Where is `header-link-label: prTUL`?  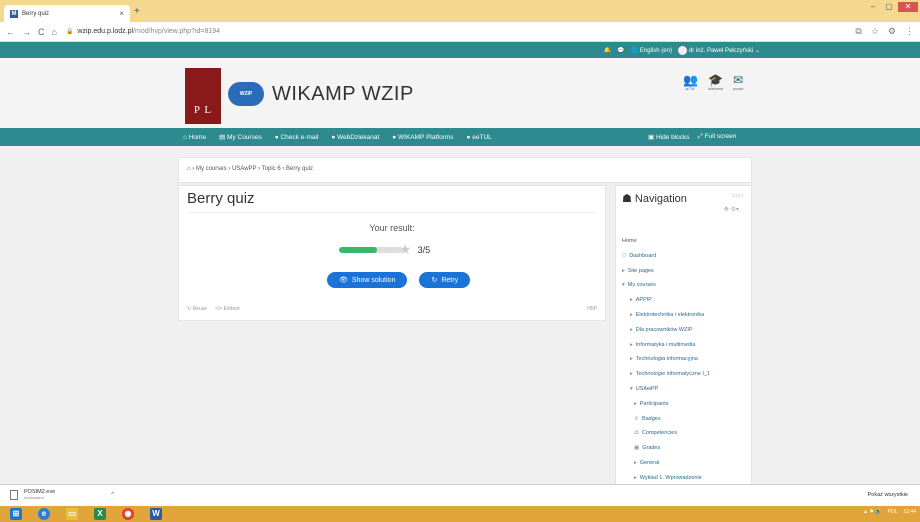 header-link-label: prTUL is located at coordinates (690, 89).